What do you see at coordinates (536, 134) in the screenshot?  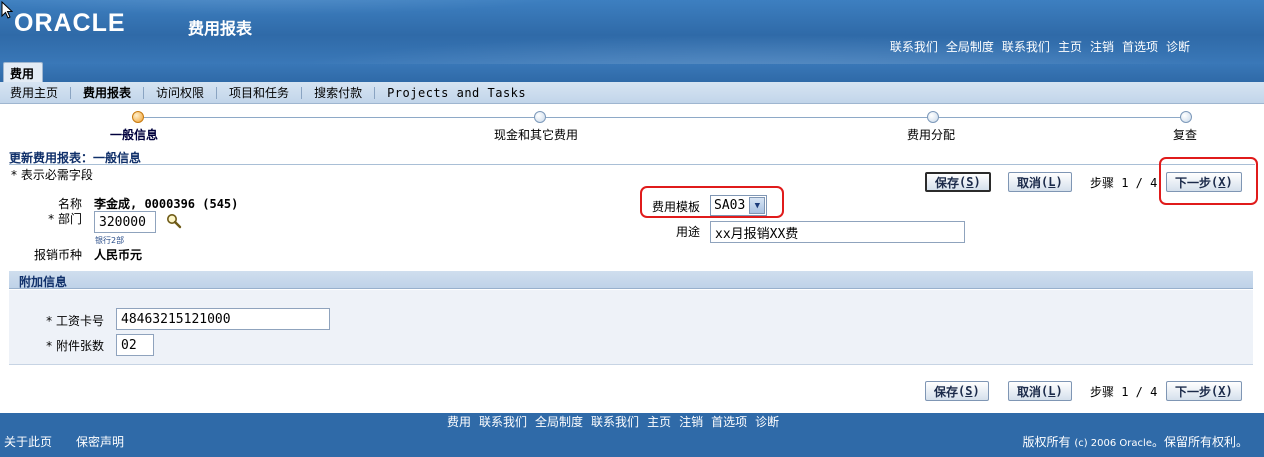 I see `train-step-cash: 现金和其它费用` at bounding box center [536, 134].